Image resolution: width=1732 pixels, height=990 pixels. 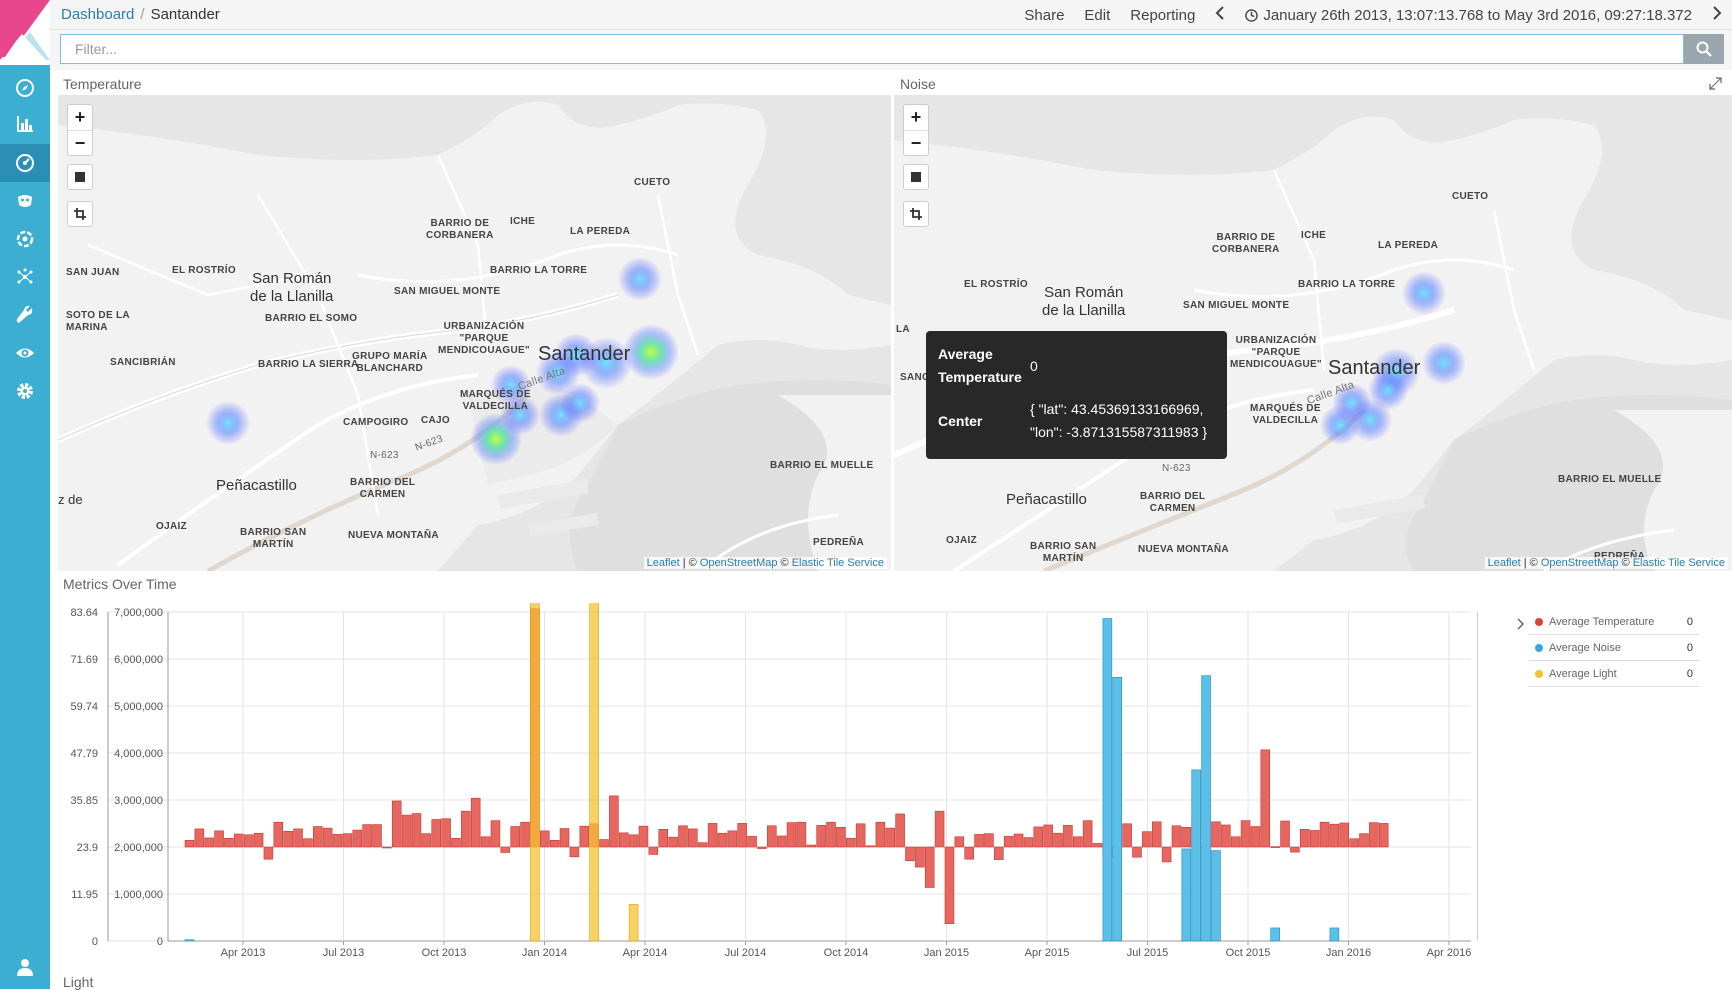 What do you see at coordinates (1084, 301) in the screenshot?
I see `map-label-san-roman: San Román de la Llanilla` at bounding box center [1084, 301].